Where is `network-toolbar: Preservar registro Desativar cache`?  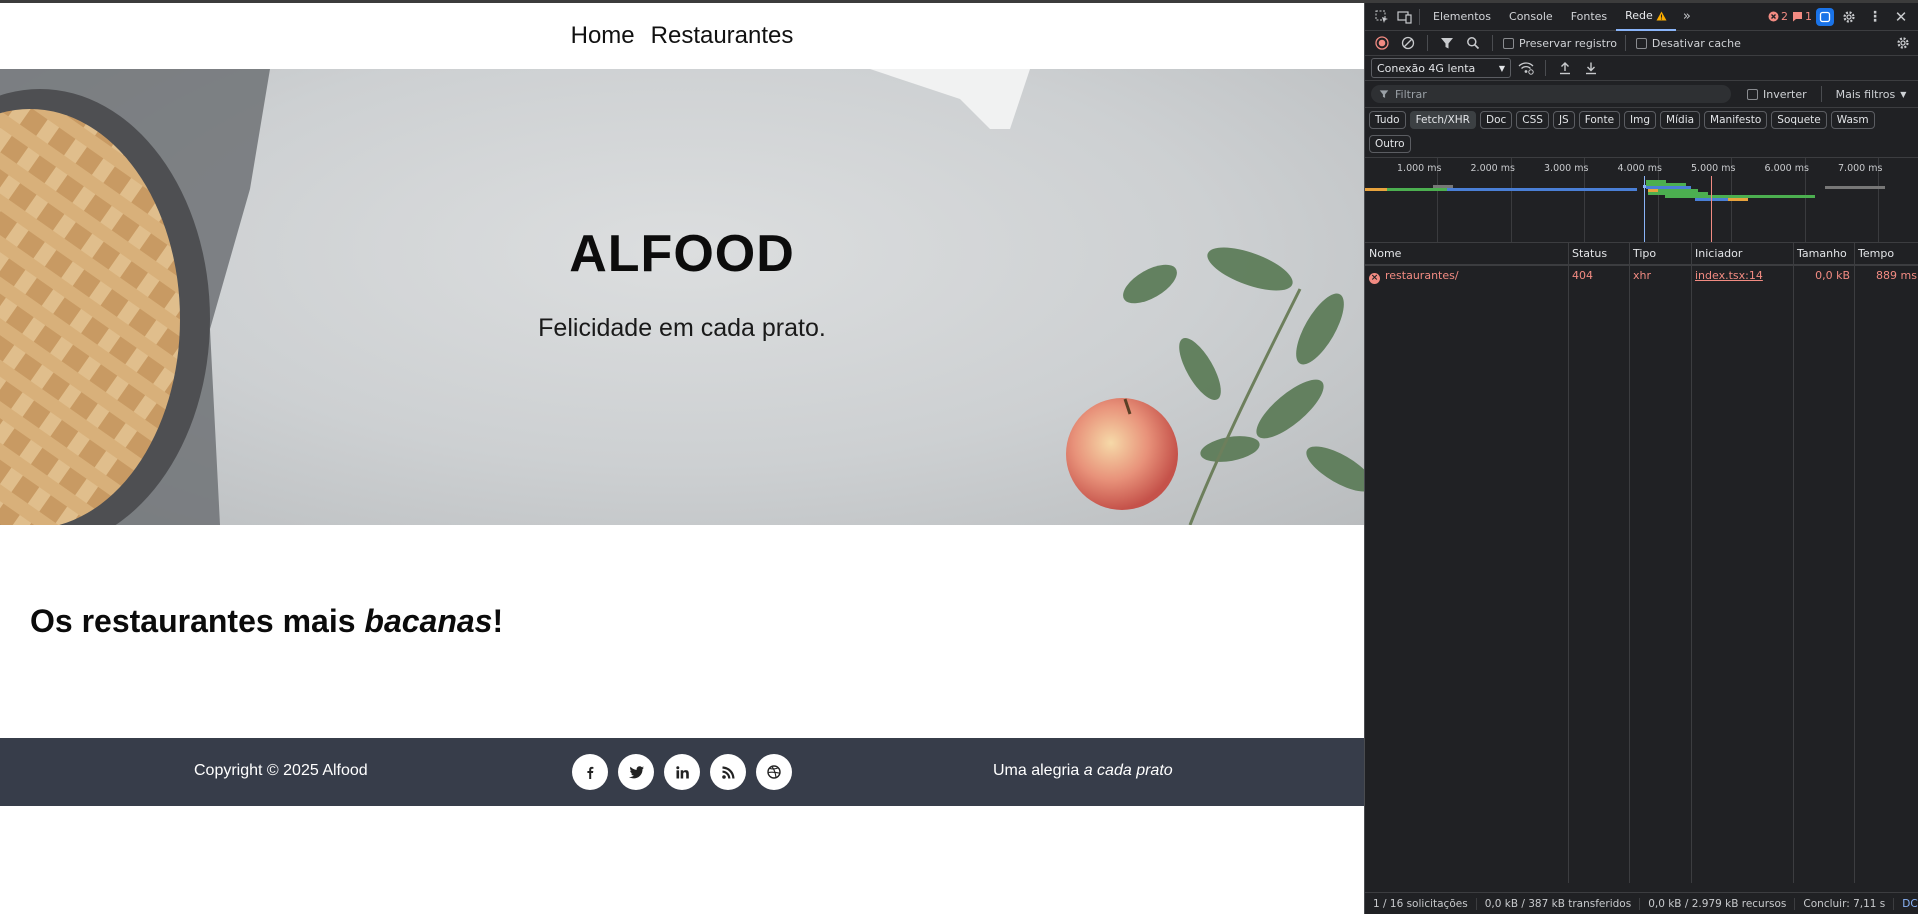
network-toolbar: Preservar registro Desativar cache is located at coordinates (1641, 43).